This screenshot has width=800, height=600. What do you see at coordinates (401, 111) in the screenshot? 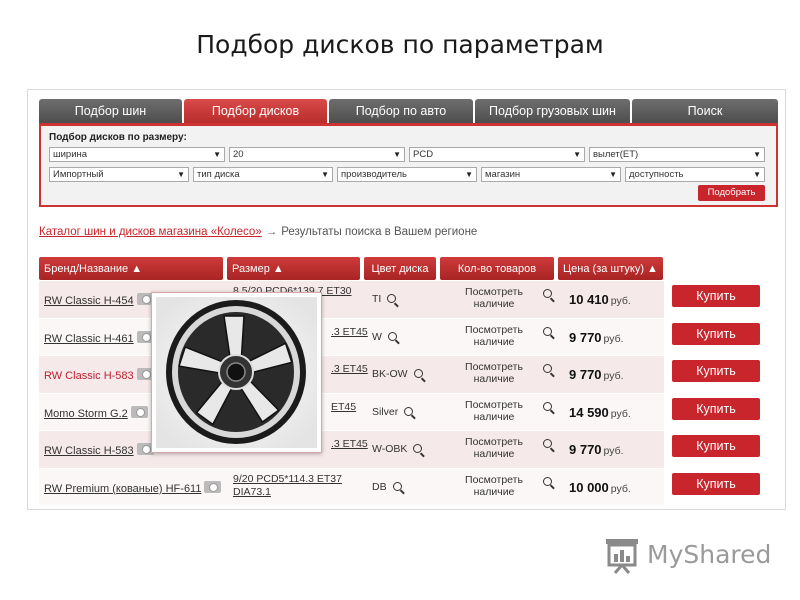
I see `tab-by-car: Подбор по авто` at bounding box center [401, 111].